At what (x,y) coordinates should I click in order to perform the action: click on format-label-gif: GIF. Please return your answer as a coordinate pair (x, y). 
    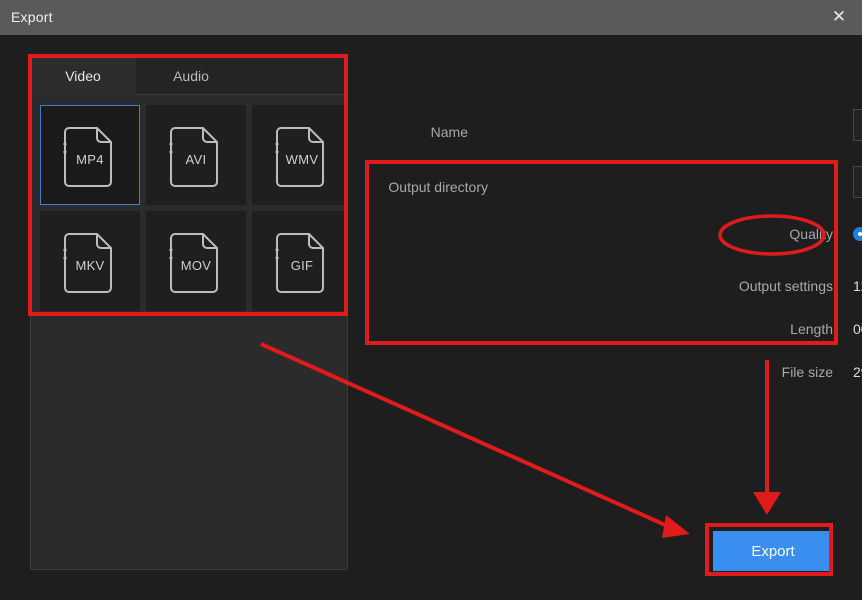
    Looking at the image, I should click on (302, 265).